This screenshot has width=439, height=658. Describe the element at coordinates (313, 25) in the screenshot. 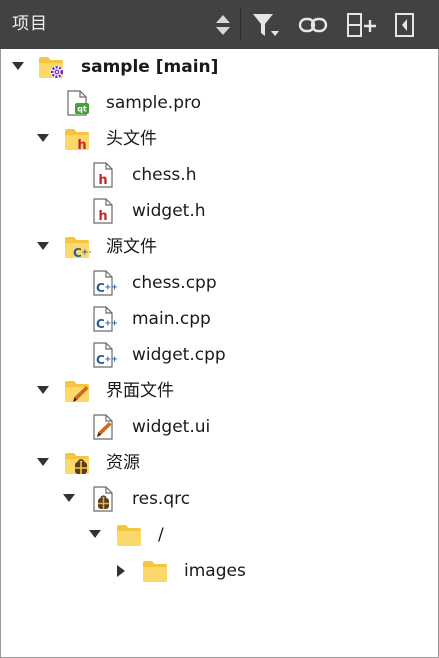

I see `link-icon` at that location.